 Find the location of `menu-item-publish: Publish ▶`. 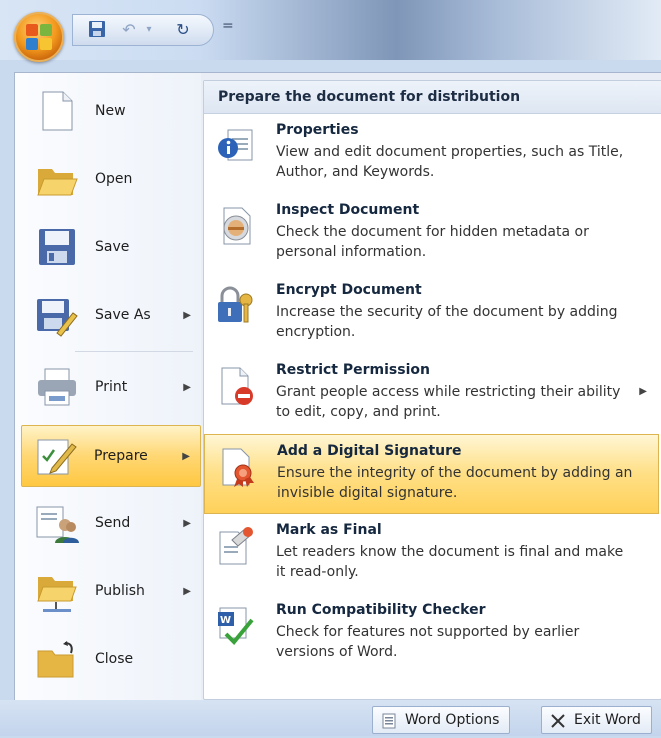

menu-item-publish: Publish ▶ is located at coordinates (112, 591).